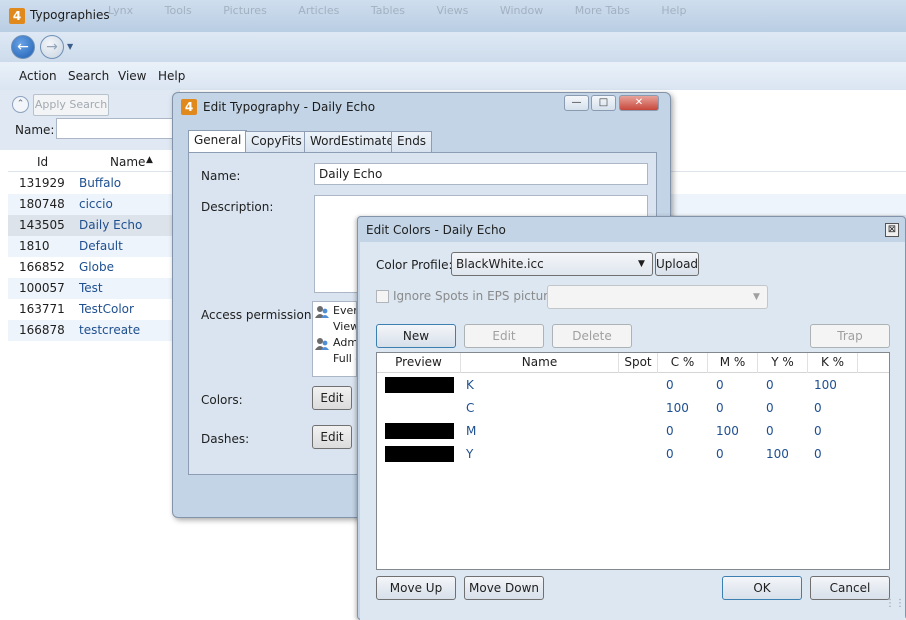 The height and width of the screenshot is (620, 906). What do you see at coordinates (23, 47) in the screenshot?
I see `back-arrow-icon: ←` at bounding box center [23, 47].